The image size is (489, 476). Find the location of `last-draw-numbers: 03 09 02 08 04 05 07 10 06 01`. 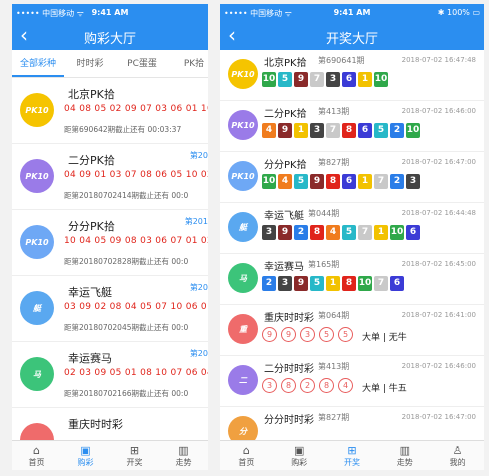

last-draw-numbers: 03 09 02 08 04 05 07 10 06 01 is located at coordinates (136, 307).